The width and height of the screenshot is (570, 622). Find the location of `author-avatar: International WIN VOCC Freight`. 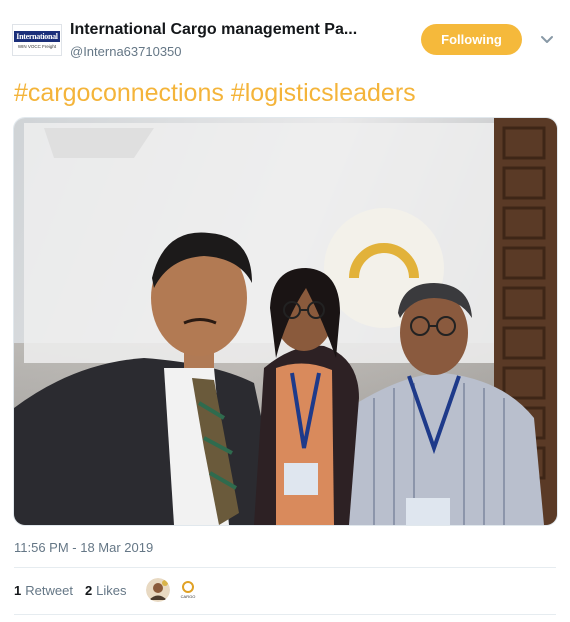

author-avatar: International WIN VOCC Freight is located at coordinates (37, 40).